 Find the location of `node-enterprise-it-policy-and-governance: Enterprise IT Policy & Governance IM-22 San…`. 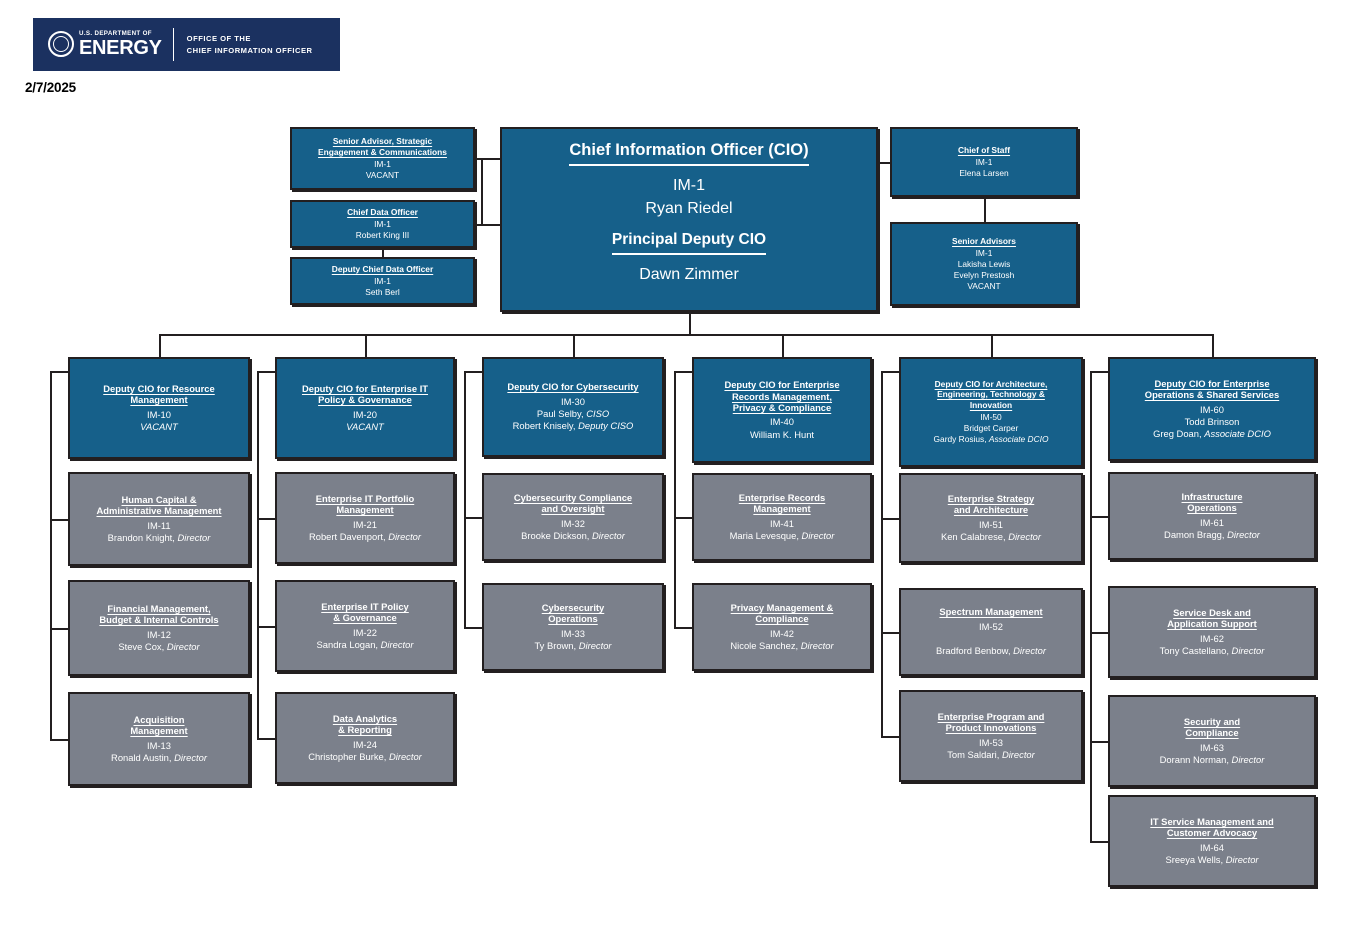

node-enterprise-it-policy-and-governance: Enterprise IT Policy & Governance IM-22 San… is located at coordinates (365, 626).